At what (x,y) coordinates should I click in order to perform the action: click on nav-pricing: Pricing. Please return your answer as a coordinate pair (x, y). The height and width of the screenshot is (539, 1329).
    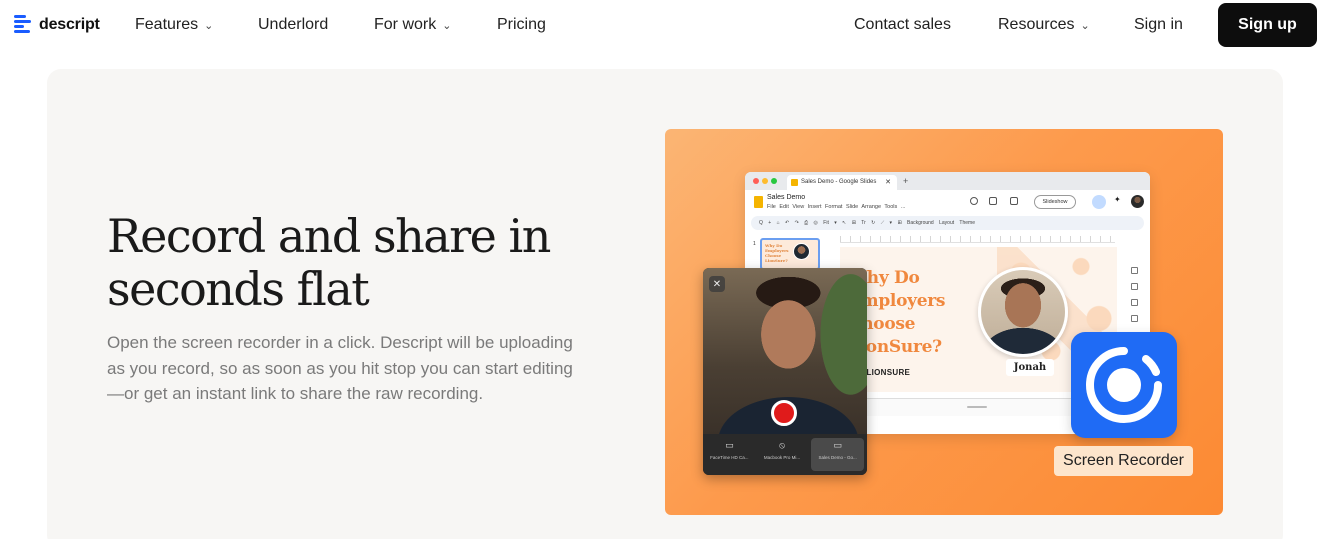
    Looking at the image, I should click on (521, 25).